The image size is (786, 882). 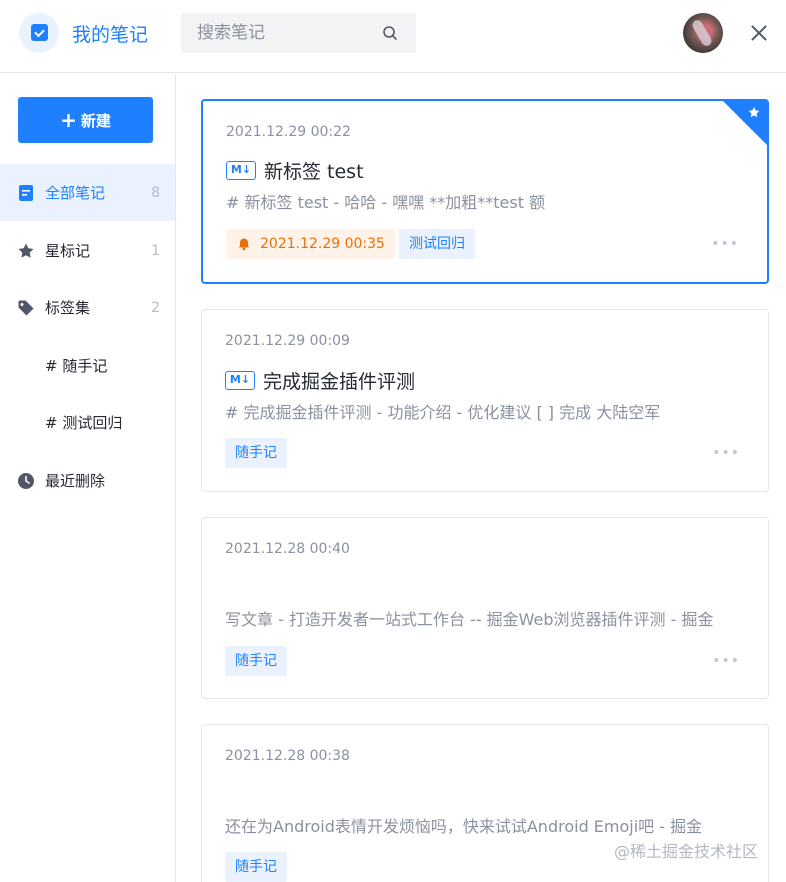 What do you see at coordinates (314, 172) in the screenshot?
I see `note-title-text: 新标签 test` at bounding box center [314, 172].